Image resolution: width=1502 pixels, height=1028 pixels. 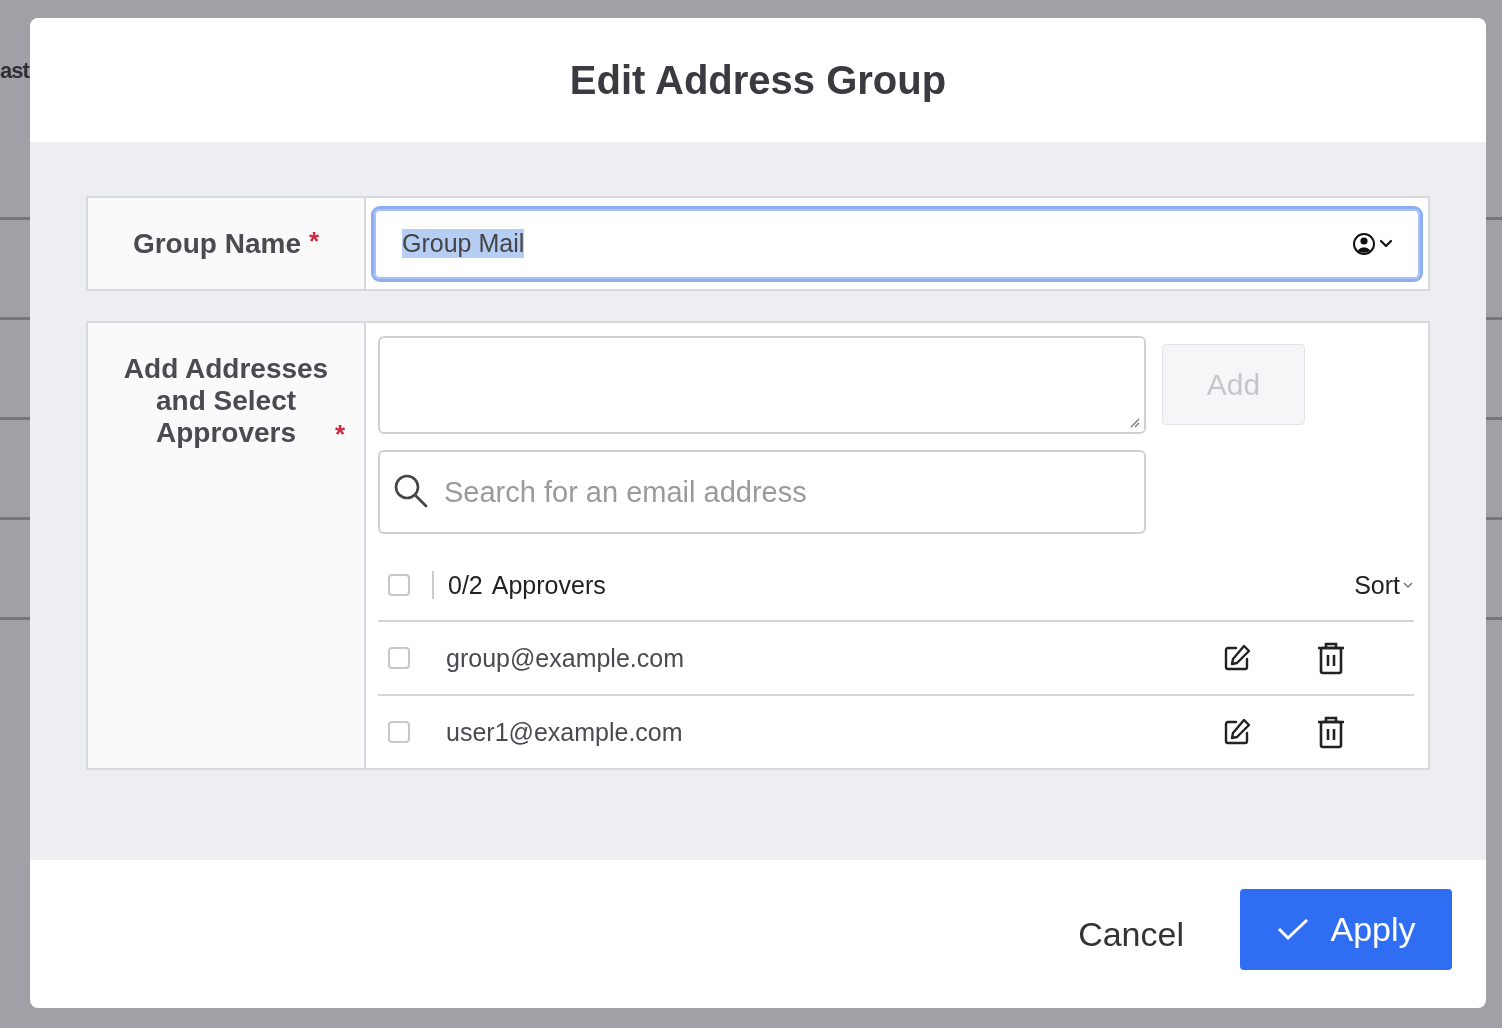 What do you see at coordinates (465, 585) in the screenshot?
I see `approver-count: 0/2` at bounding box center [465, 585].